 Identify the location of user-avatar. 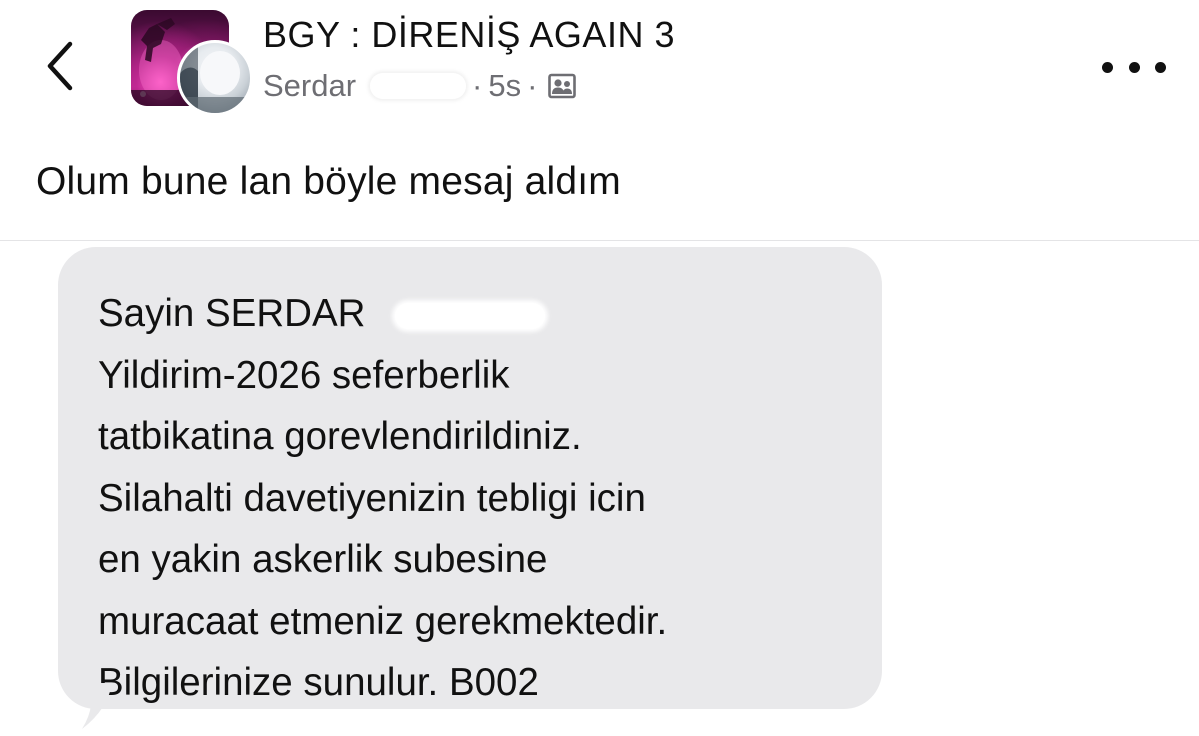
(215, 78).